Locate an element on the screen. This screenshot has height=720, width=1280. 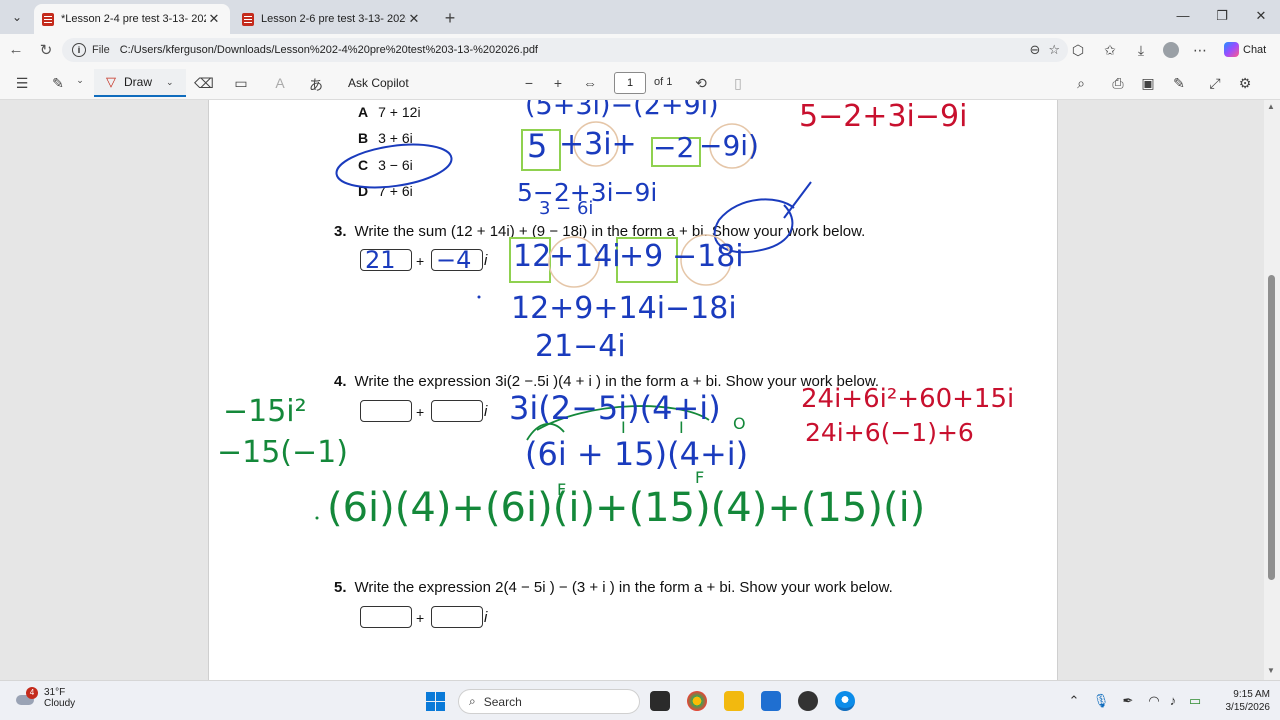
eraser-icon: ⌫ is located at coordinates (204, 83).